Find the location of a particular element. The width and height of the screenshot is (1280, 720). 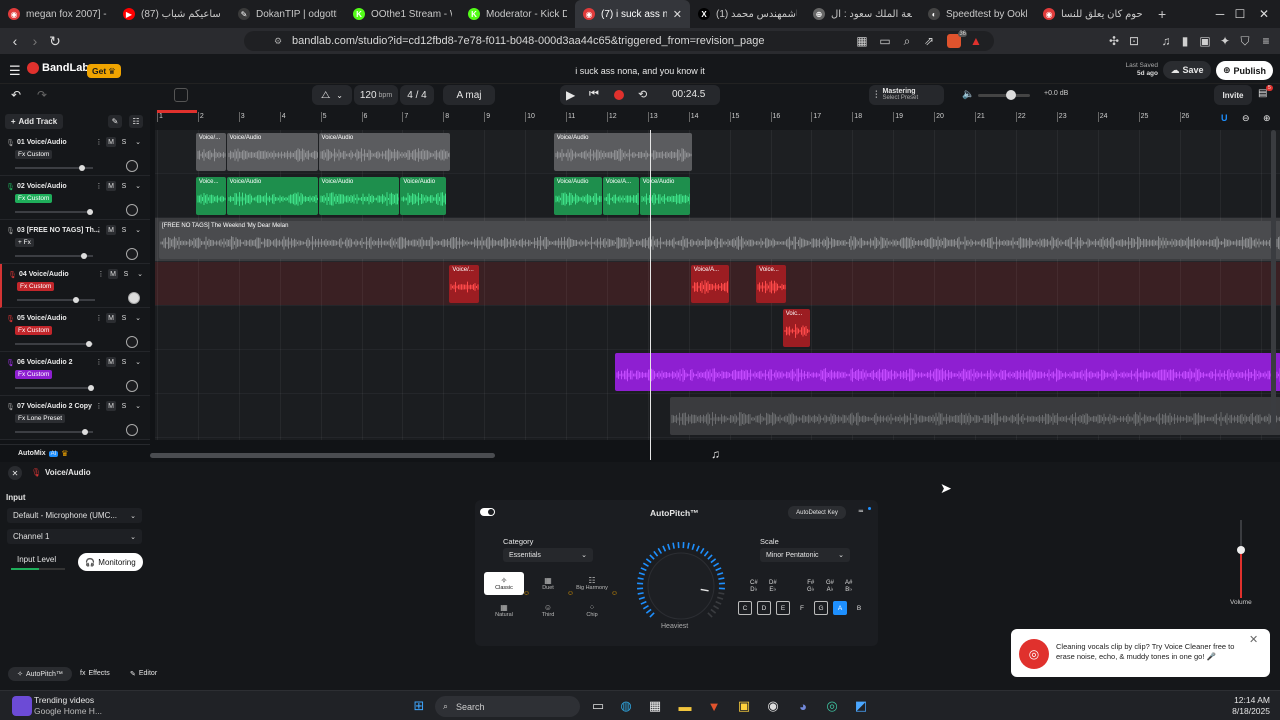

loop-region is located at coordinates (177, 111).